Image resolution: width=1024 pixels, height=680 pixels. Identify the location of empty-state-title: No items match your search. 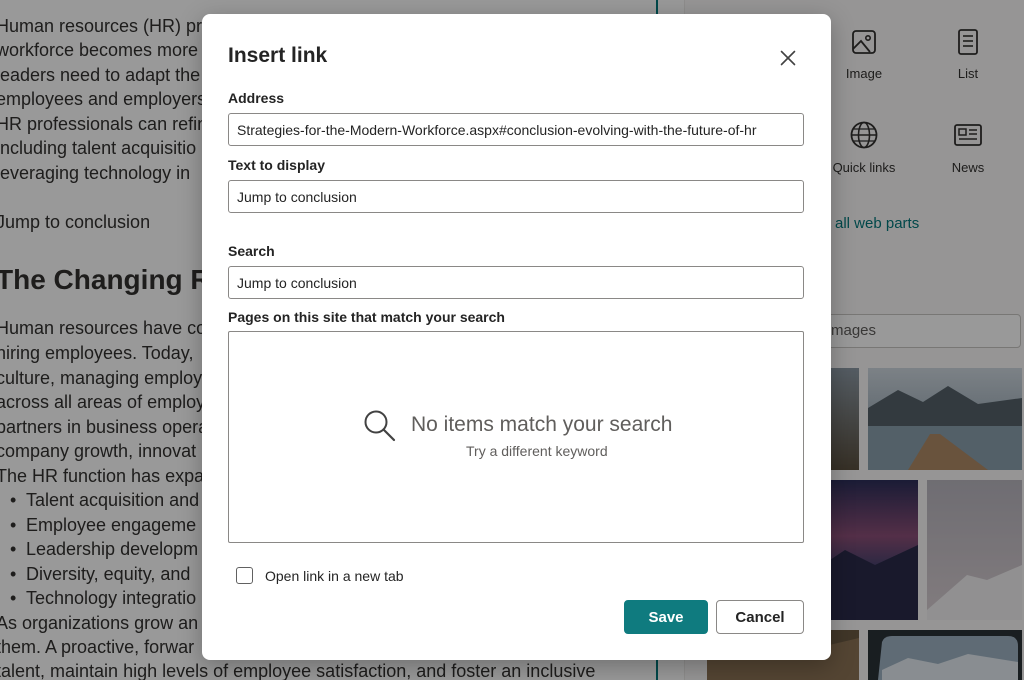
(542, 424).